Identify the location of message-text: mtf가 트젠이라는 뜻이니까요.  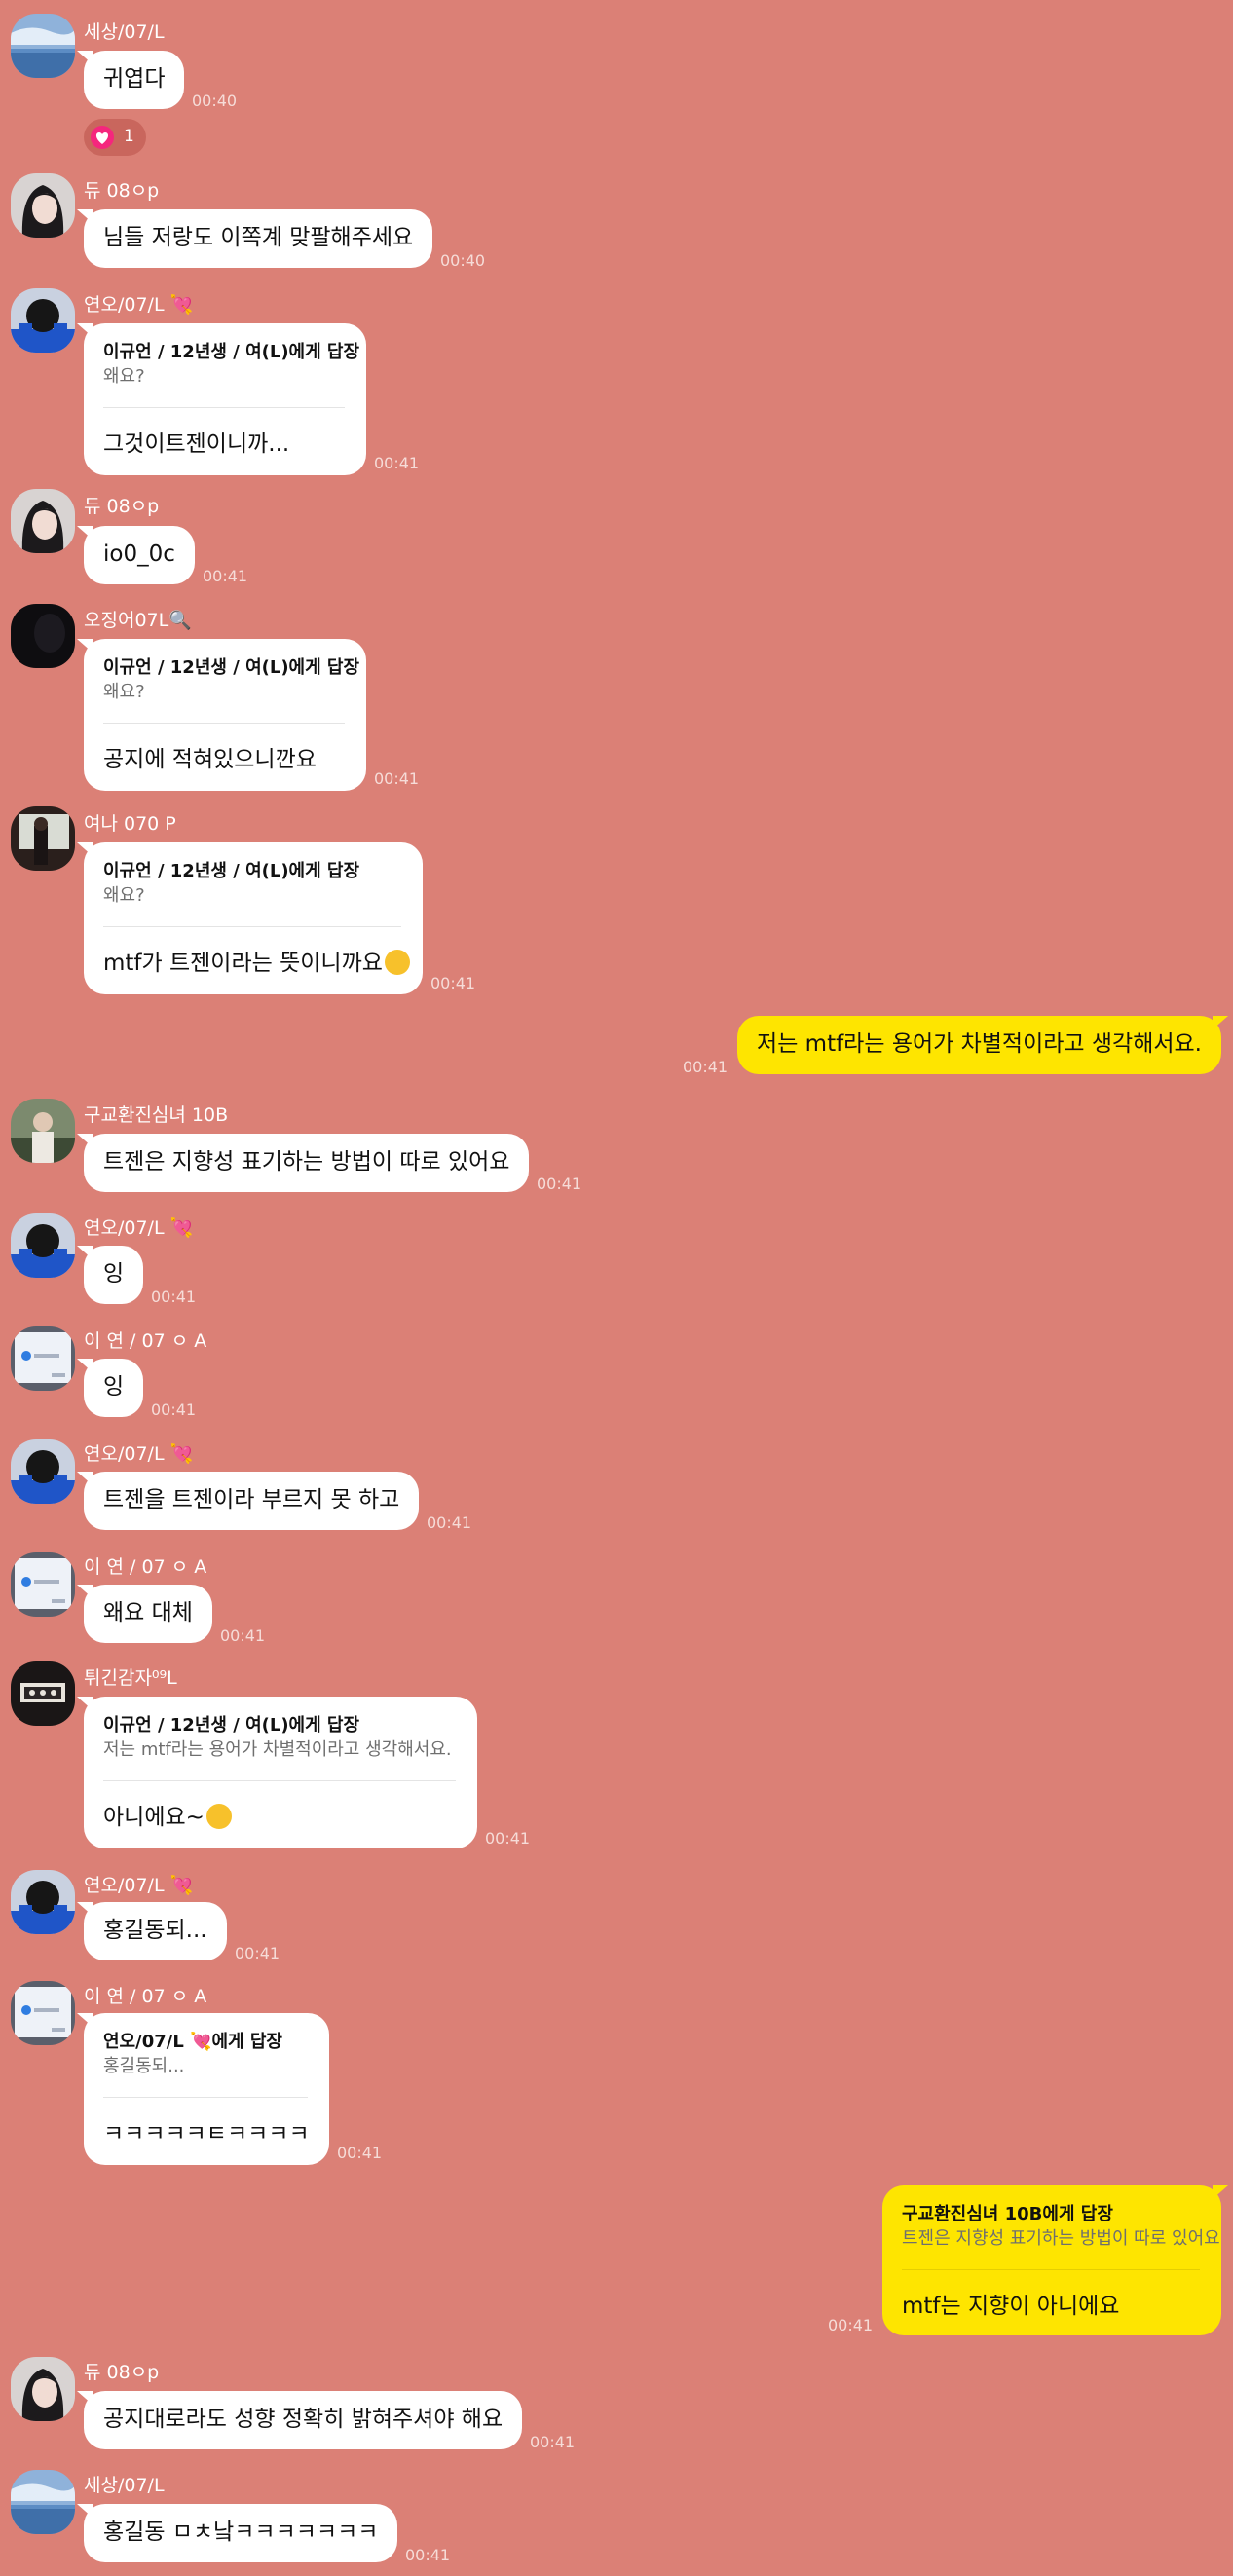
(243, 963).